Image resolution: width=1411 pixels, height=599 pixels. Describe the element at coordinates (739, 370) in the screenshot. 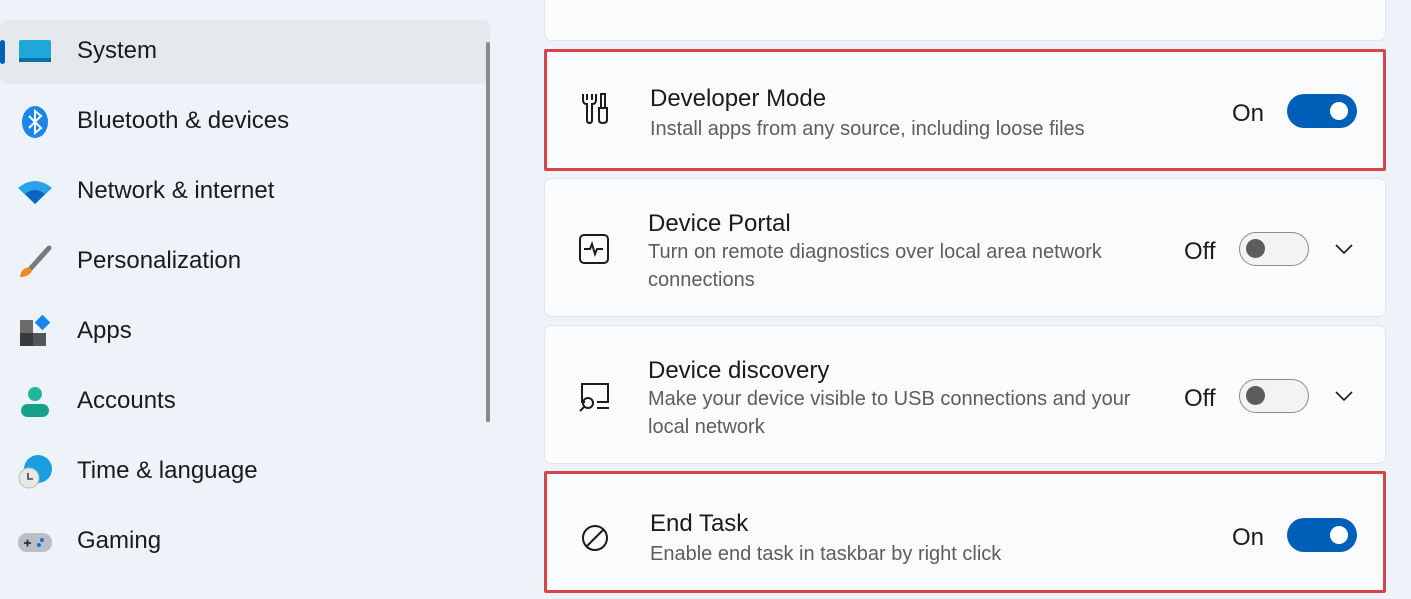

I see `setting-title: Device discovery` at that location.